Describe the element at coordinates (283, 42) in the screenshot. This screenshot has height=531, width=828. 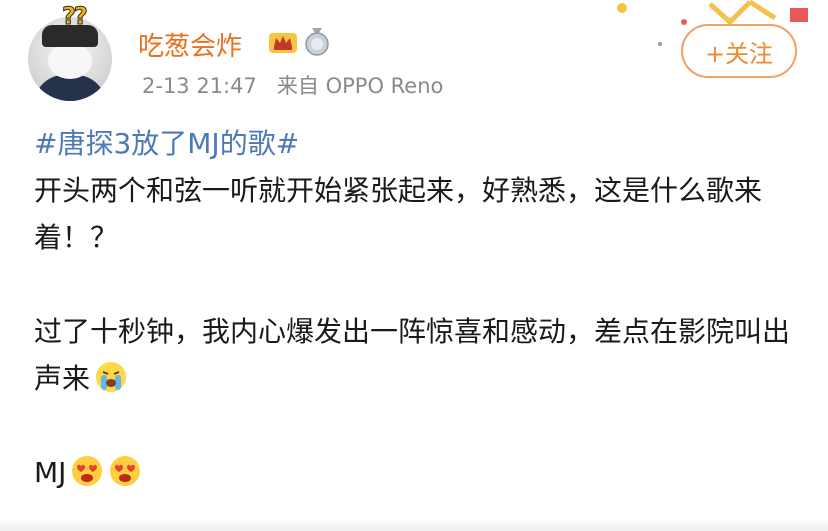
I see `crown-badge-icon` at that location.